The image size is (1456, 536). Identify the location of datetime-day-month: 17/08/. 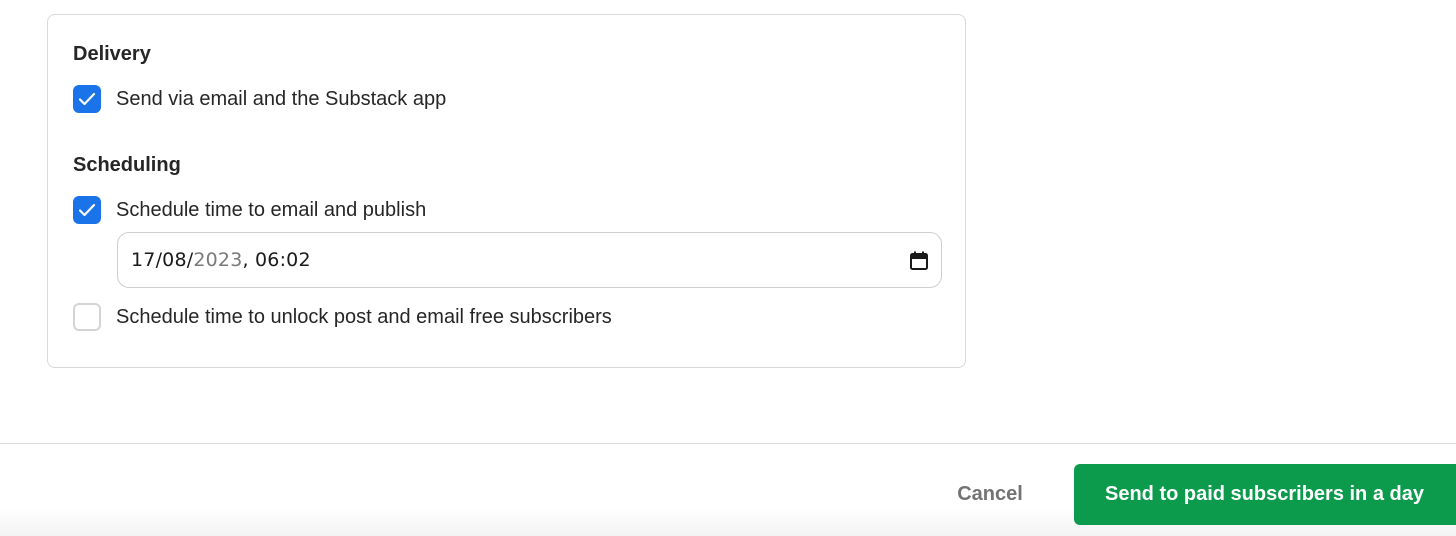
(162, 260).